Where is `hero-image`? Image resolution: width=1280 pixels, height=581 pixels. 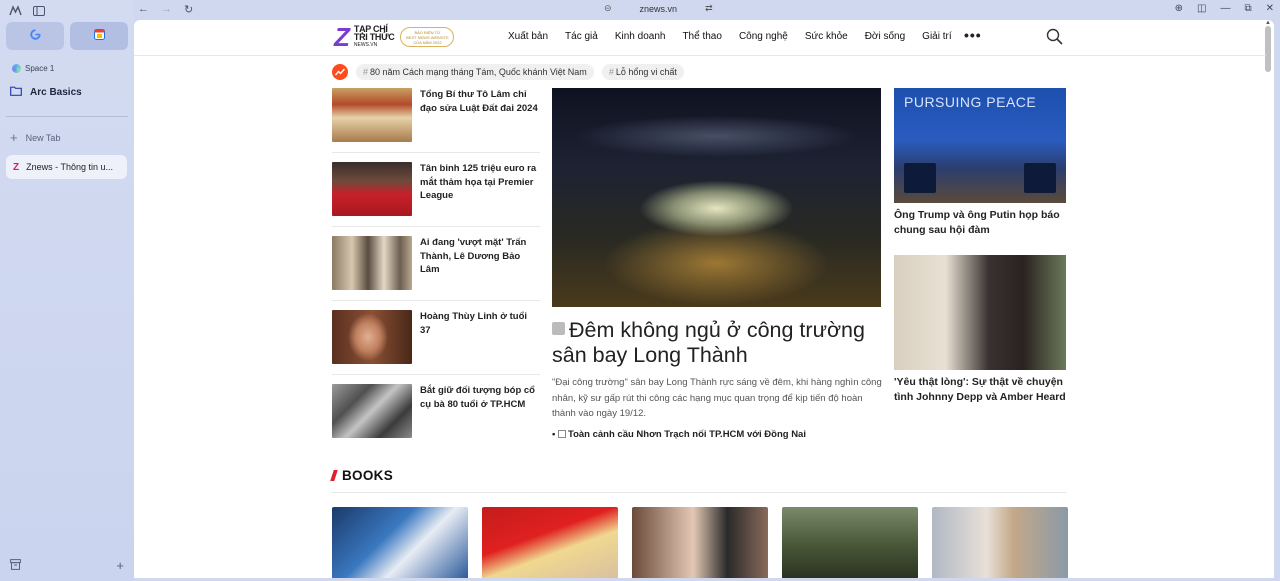
hero-image is located at coordinates (716, 197).